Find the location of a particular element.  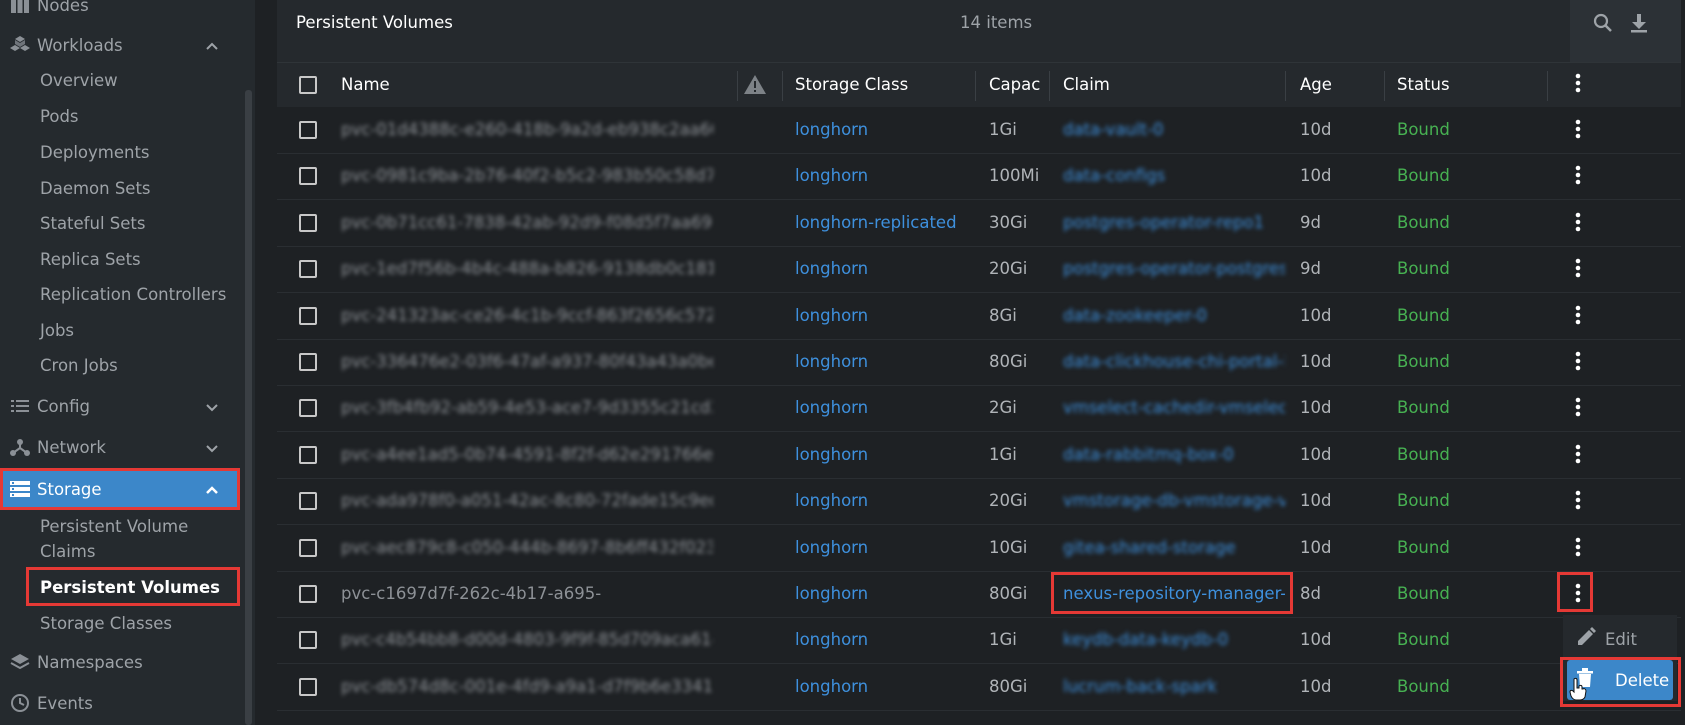

claim-link: keydb-data-keydb-0 is located at coordinates (1174, 639).